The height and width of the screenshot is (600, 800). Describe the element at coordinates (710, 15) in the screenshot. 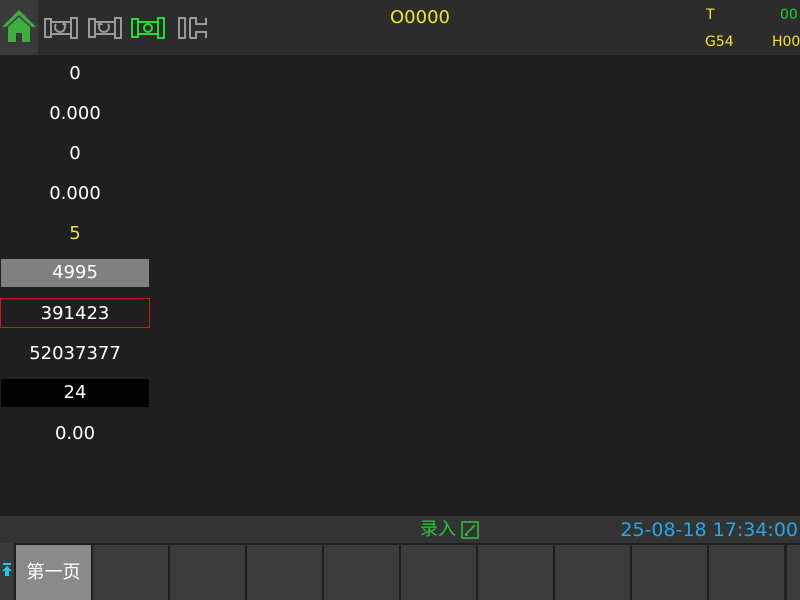

I see `tool-label: T` at that location.